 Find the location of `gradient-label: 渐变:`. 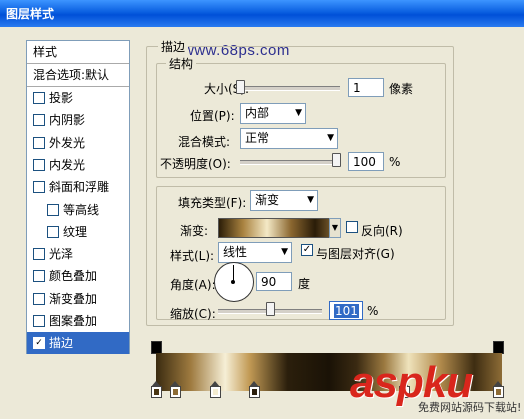

gradient-label: 渐变: is located at coordinates (194, 231).